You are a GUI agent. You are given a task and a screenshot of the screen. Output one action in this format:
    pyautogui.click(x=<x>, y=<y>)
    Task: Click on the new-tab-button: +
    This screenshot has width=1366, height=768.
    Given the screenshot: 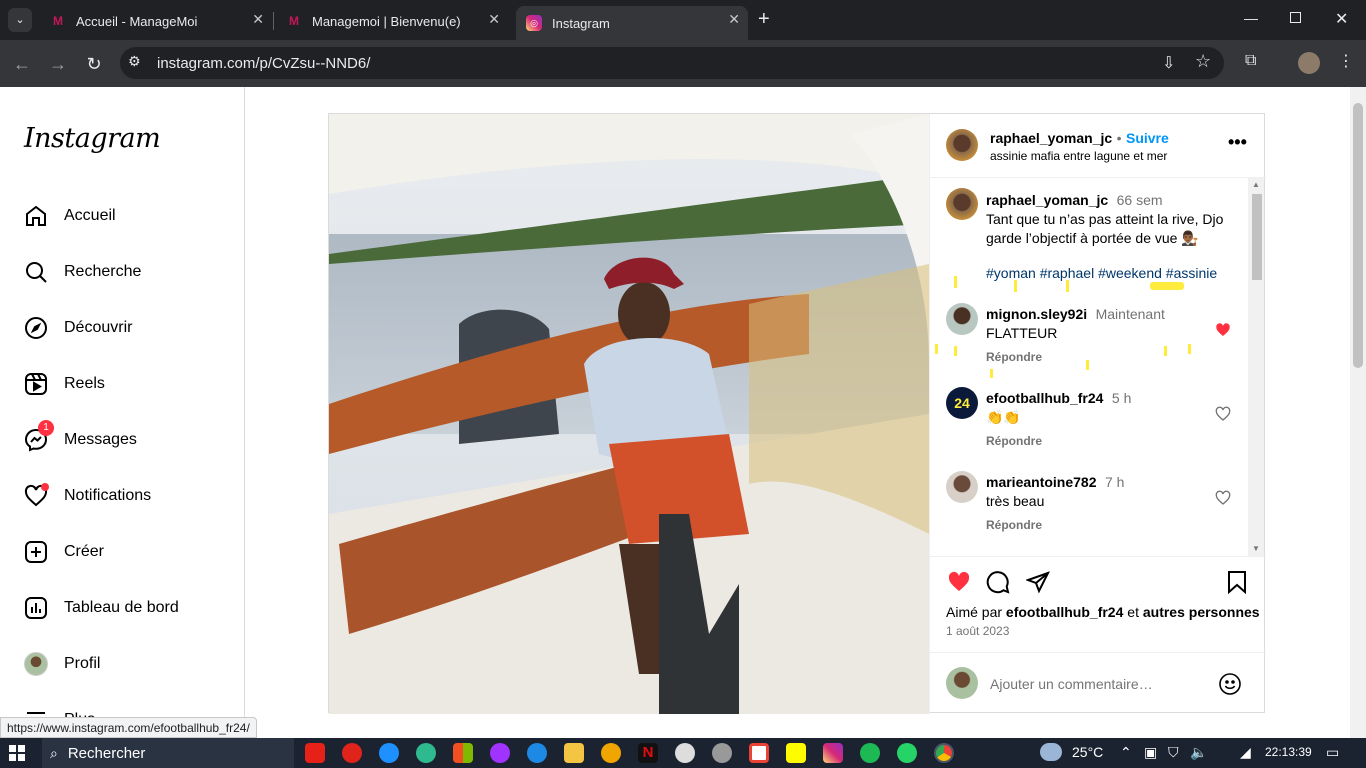 What is the action you would take?
    pyautogui.click(x=764, y=19)
    